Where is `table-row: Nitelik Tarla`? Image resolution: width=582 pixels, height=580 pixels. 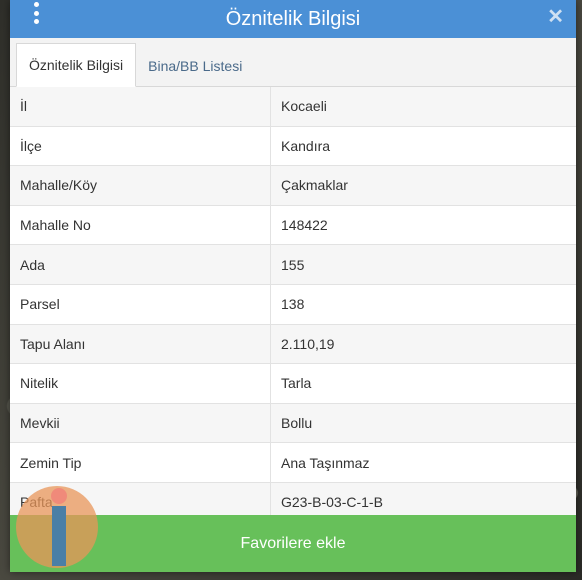 table-row: Nitelik Tarla is located at coordinates (293, 384).